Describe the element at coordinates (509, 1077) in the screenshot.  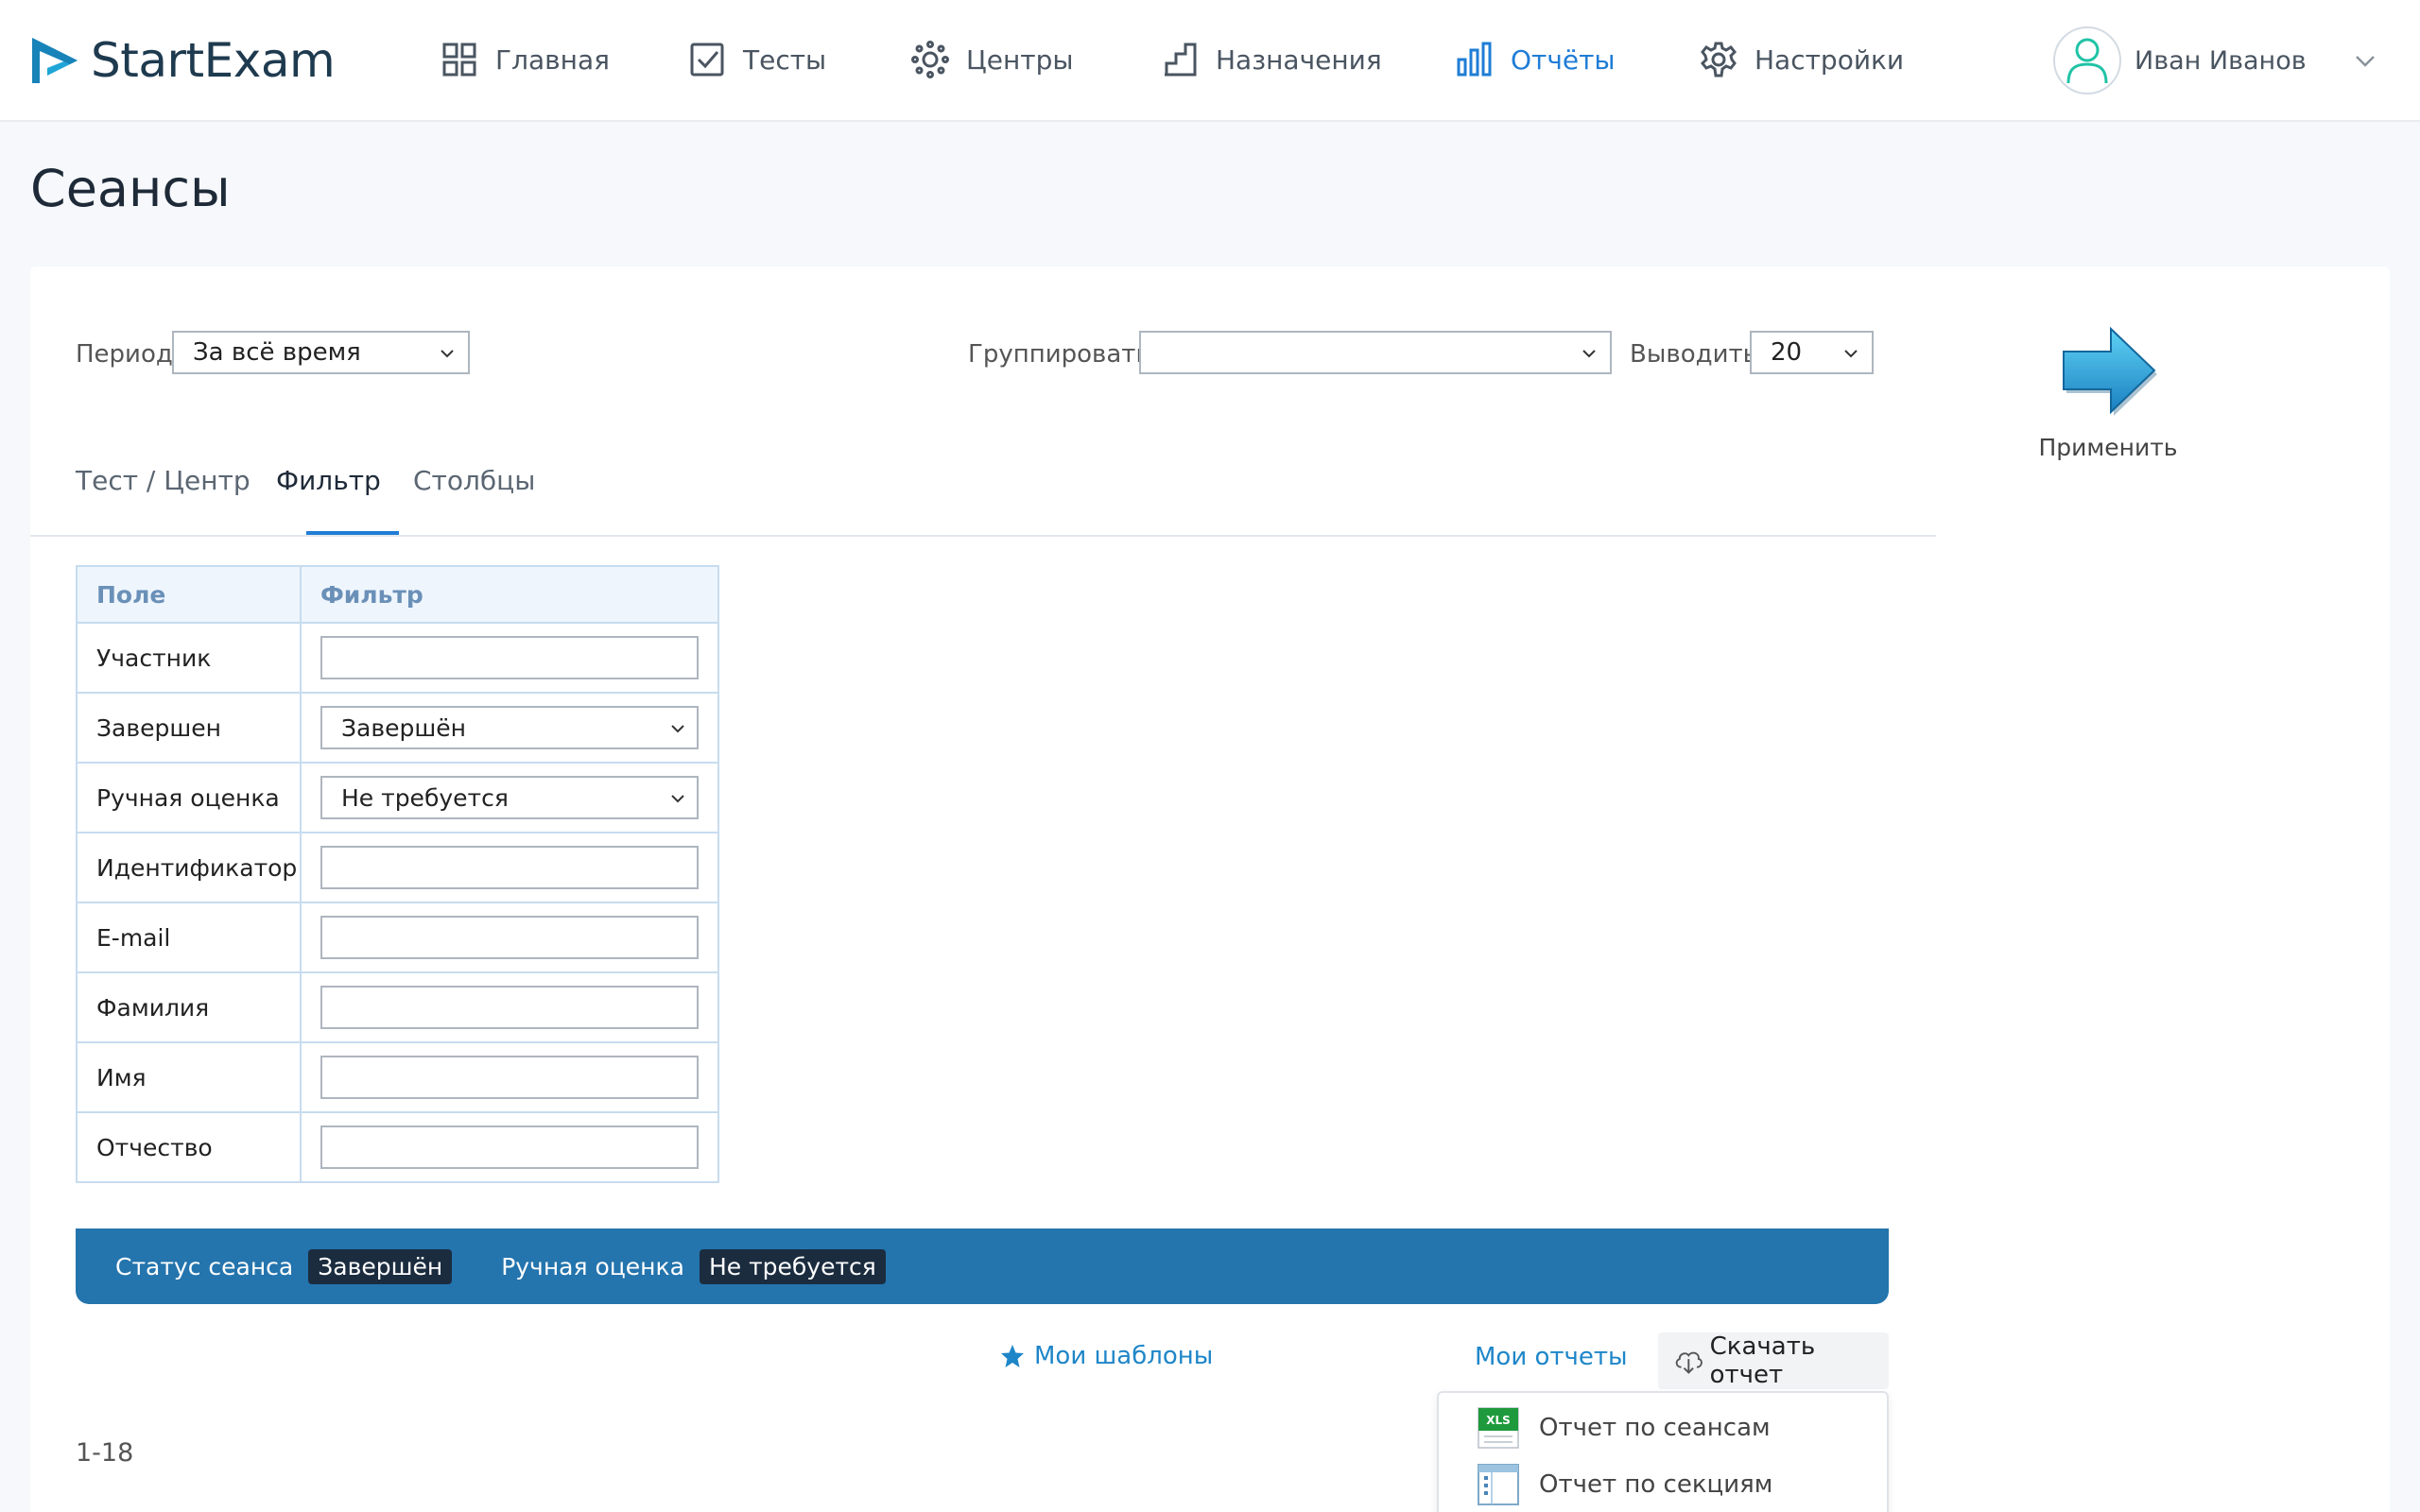
I see `first-name-input` at that location.